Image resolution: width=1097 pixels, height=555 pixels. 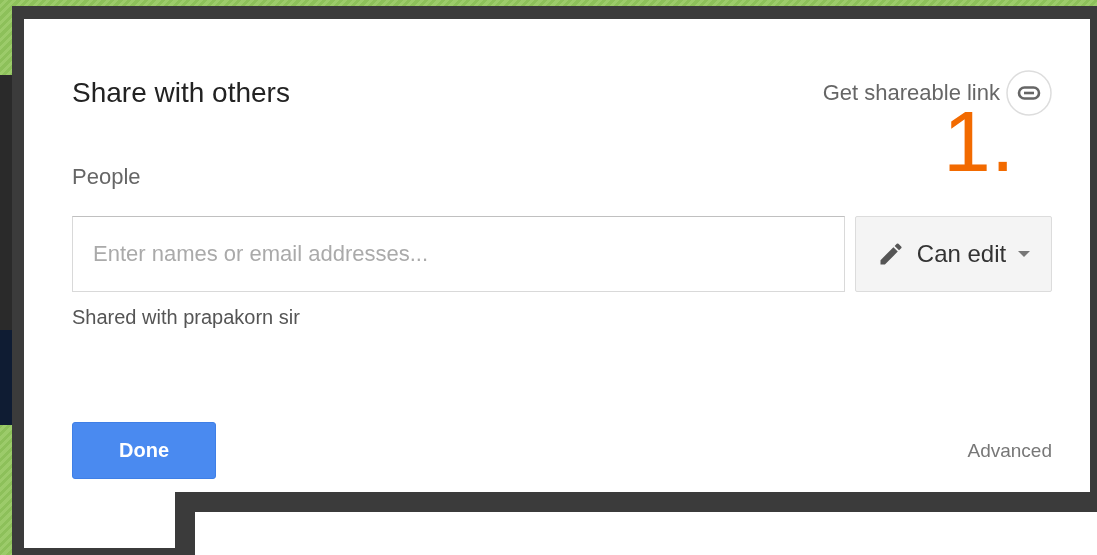 What do you see at coordinates (1024, 254) in the screenshot?
I see `caret-icon` at bounding box center [1024, 254].